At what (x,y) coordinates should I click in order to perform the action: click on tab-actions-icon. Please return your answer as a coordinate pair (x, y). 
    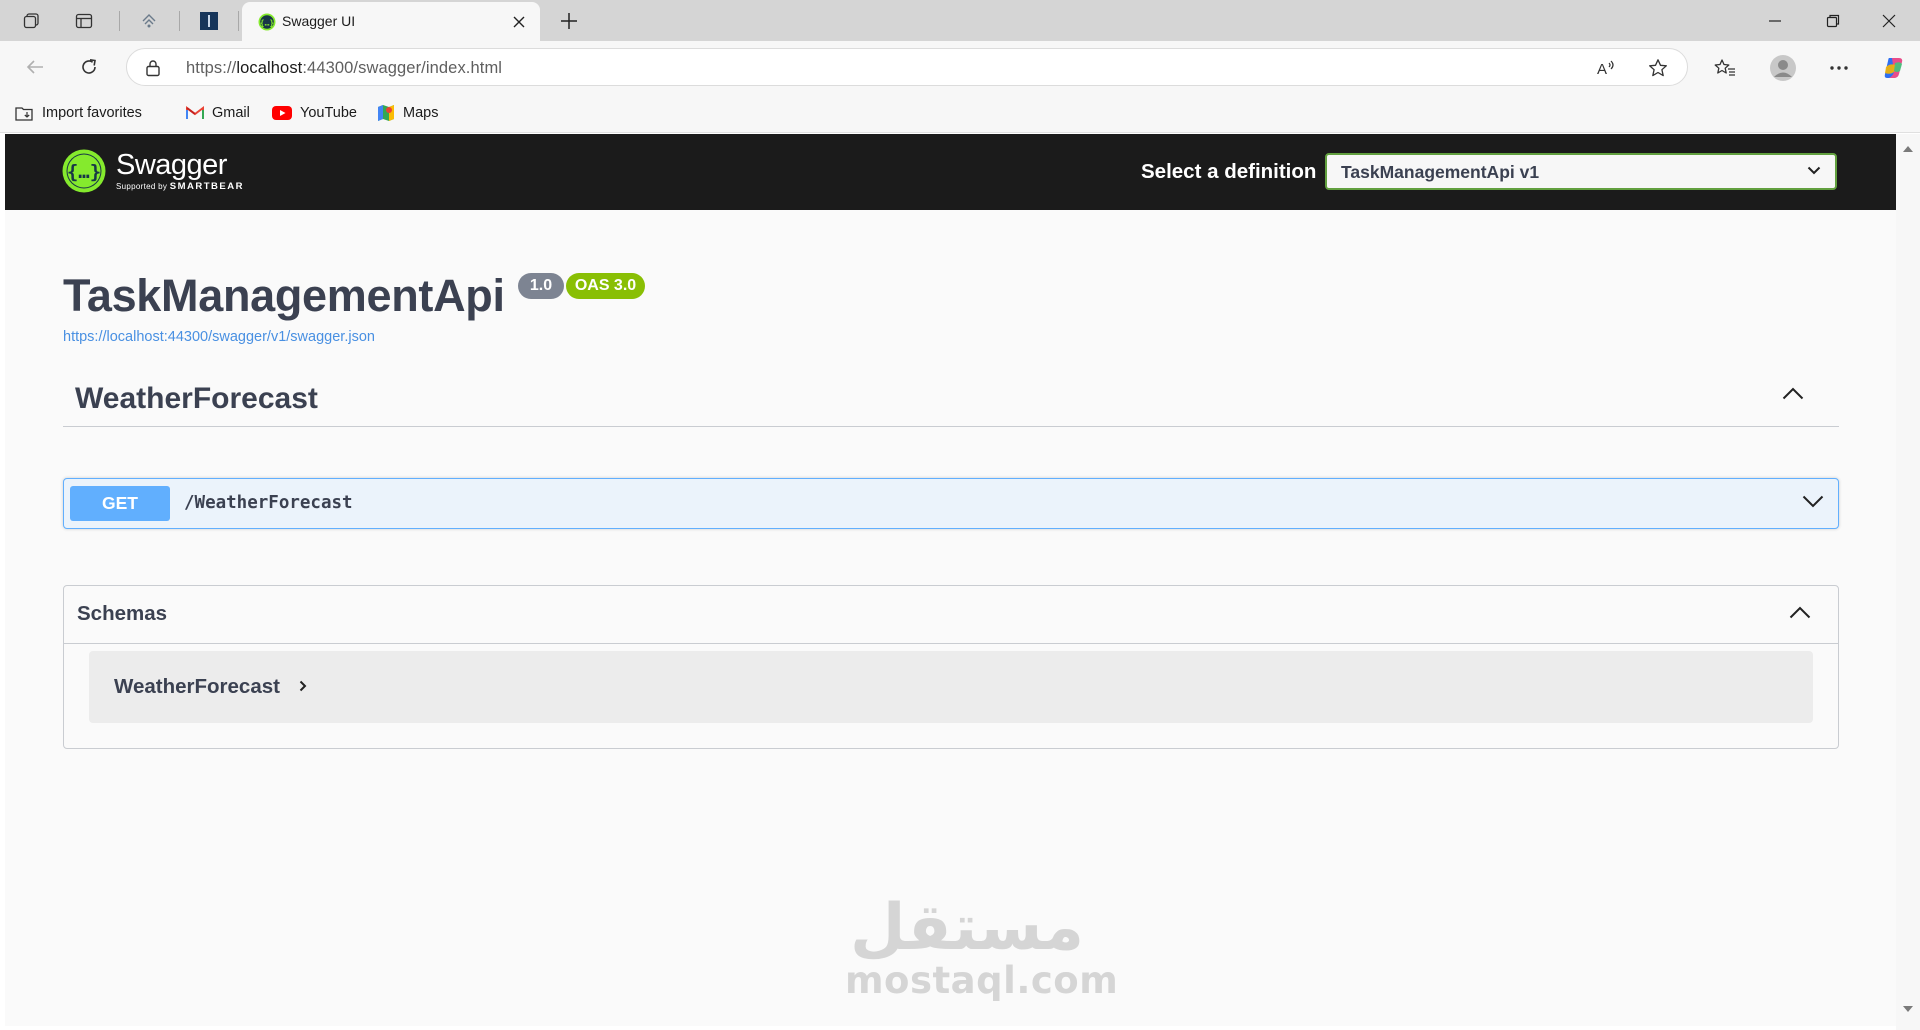
    Looking at the image, I should click on (84, 21).